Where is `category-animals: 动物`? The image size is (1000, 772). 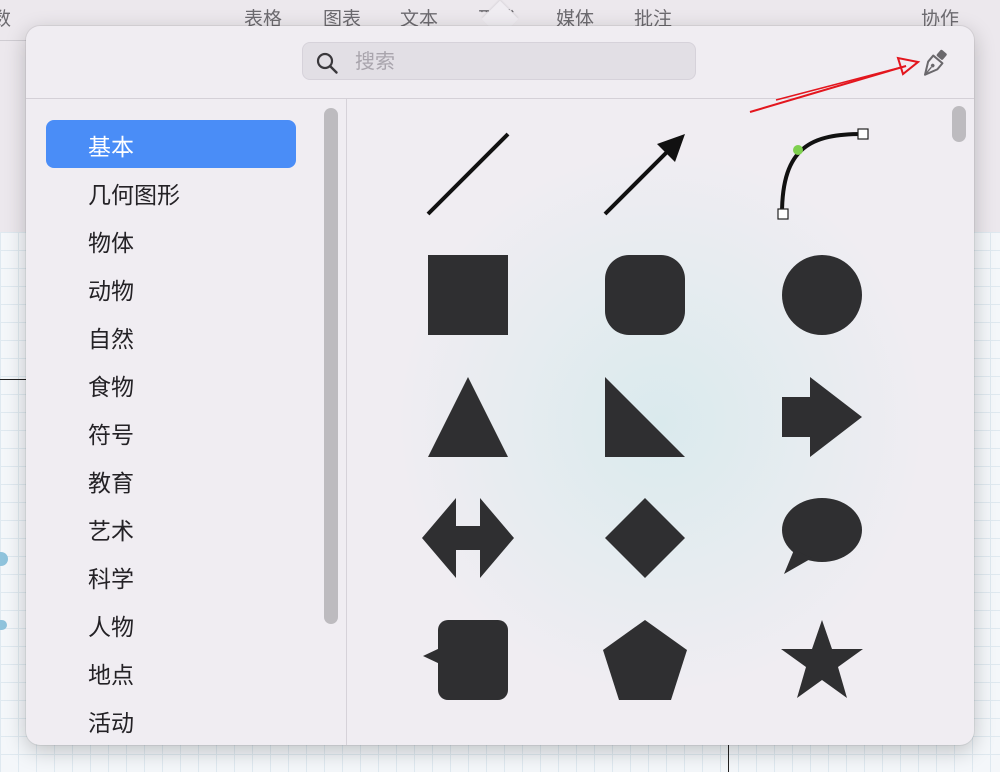 category-animals: 动物 is located at coordinates (171, 288).